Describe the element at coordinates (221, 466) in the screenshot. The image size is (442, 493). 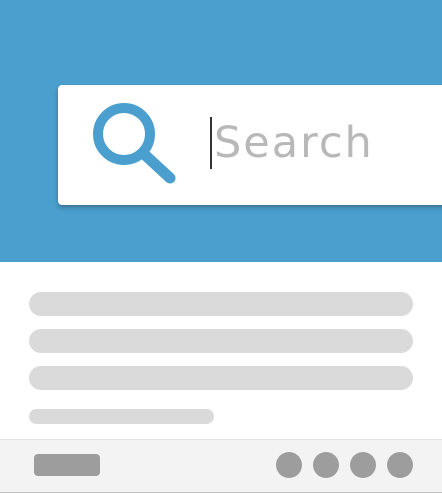
I see `bottom-toolbar` at that location.